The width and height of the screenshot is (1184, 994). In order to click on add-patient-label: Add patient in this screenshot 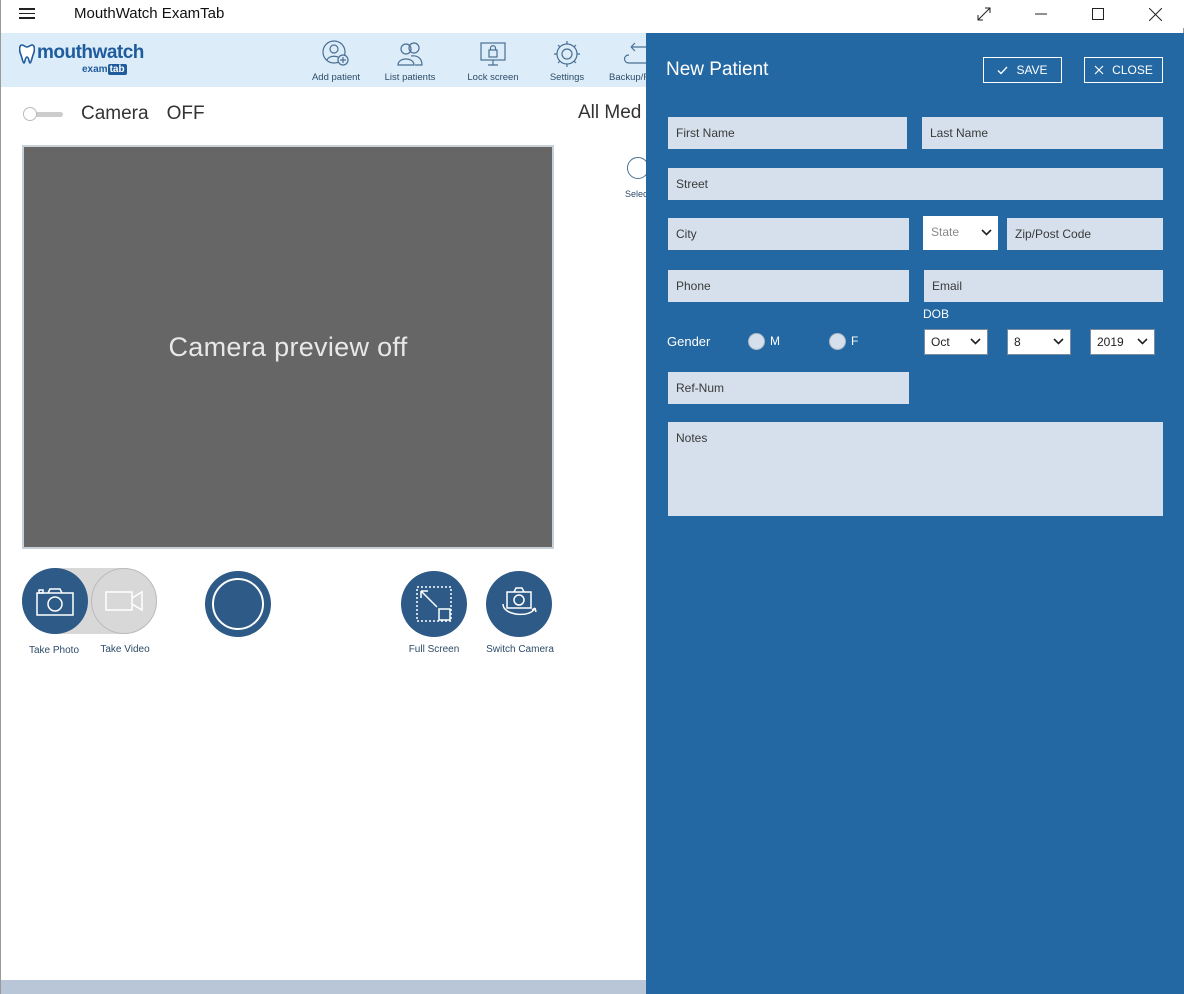, I will do `click(336, 77)`.